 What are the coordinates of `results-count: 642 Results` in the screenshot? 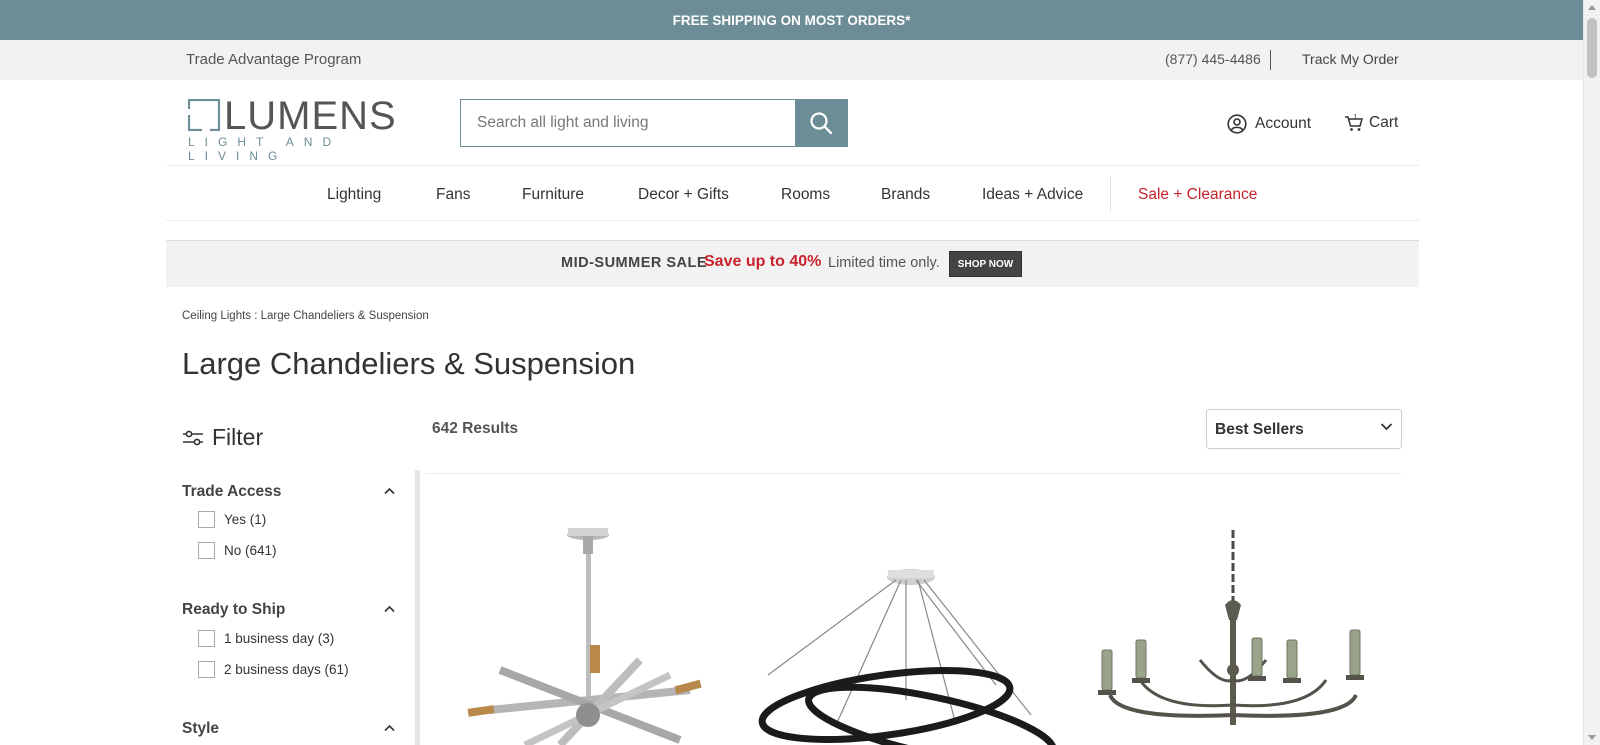 It's located at (475, 428).